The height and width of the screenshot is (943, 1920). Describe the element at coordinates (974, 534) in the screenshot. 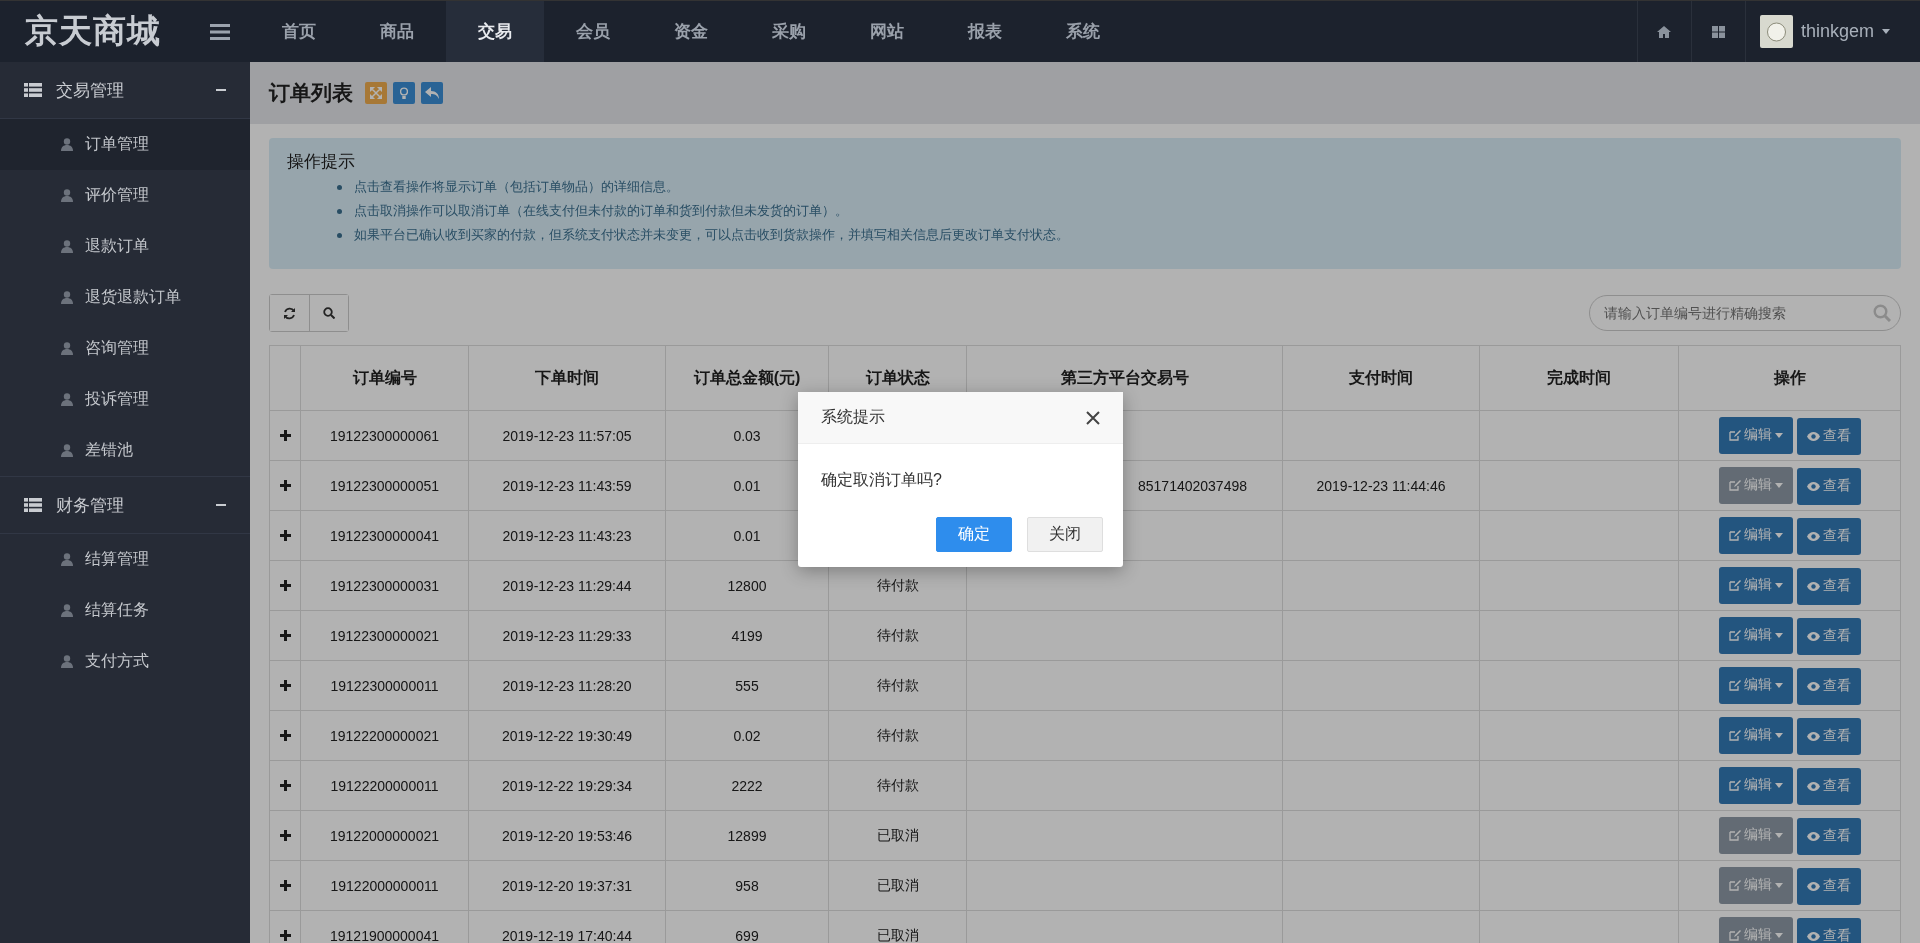

I see `dialog-button: 确定` at that location.